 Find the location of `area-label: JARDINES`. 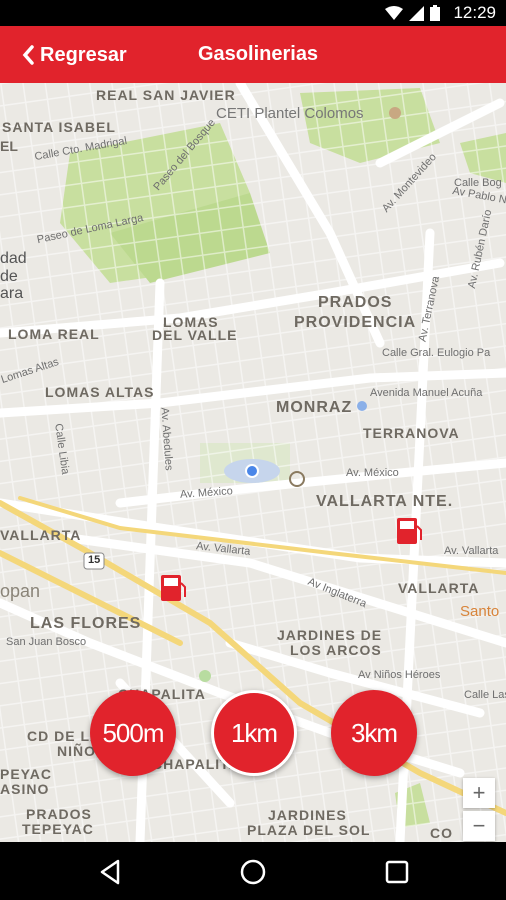

area-label: JARDINES is located at coordinates (307, 815).